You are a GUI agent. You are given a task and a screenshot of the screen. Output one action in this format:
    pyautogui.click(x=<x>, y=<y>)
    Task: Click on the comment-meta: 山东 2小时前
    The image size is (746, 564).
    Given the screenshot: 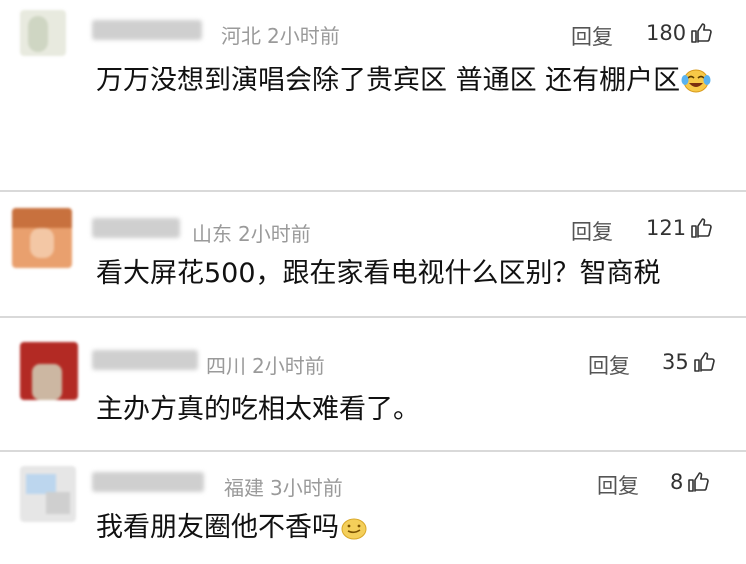 What is the action you would take?
    pyautogui.click(x=254, y=232)
    